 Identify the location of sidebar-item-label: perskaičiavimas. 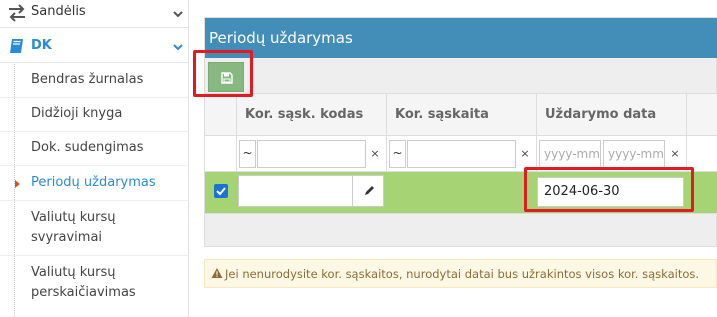
(83, 292).